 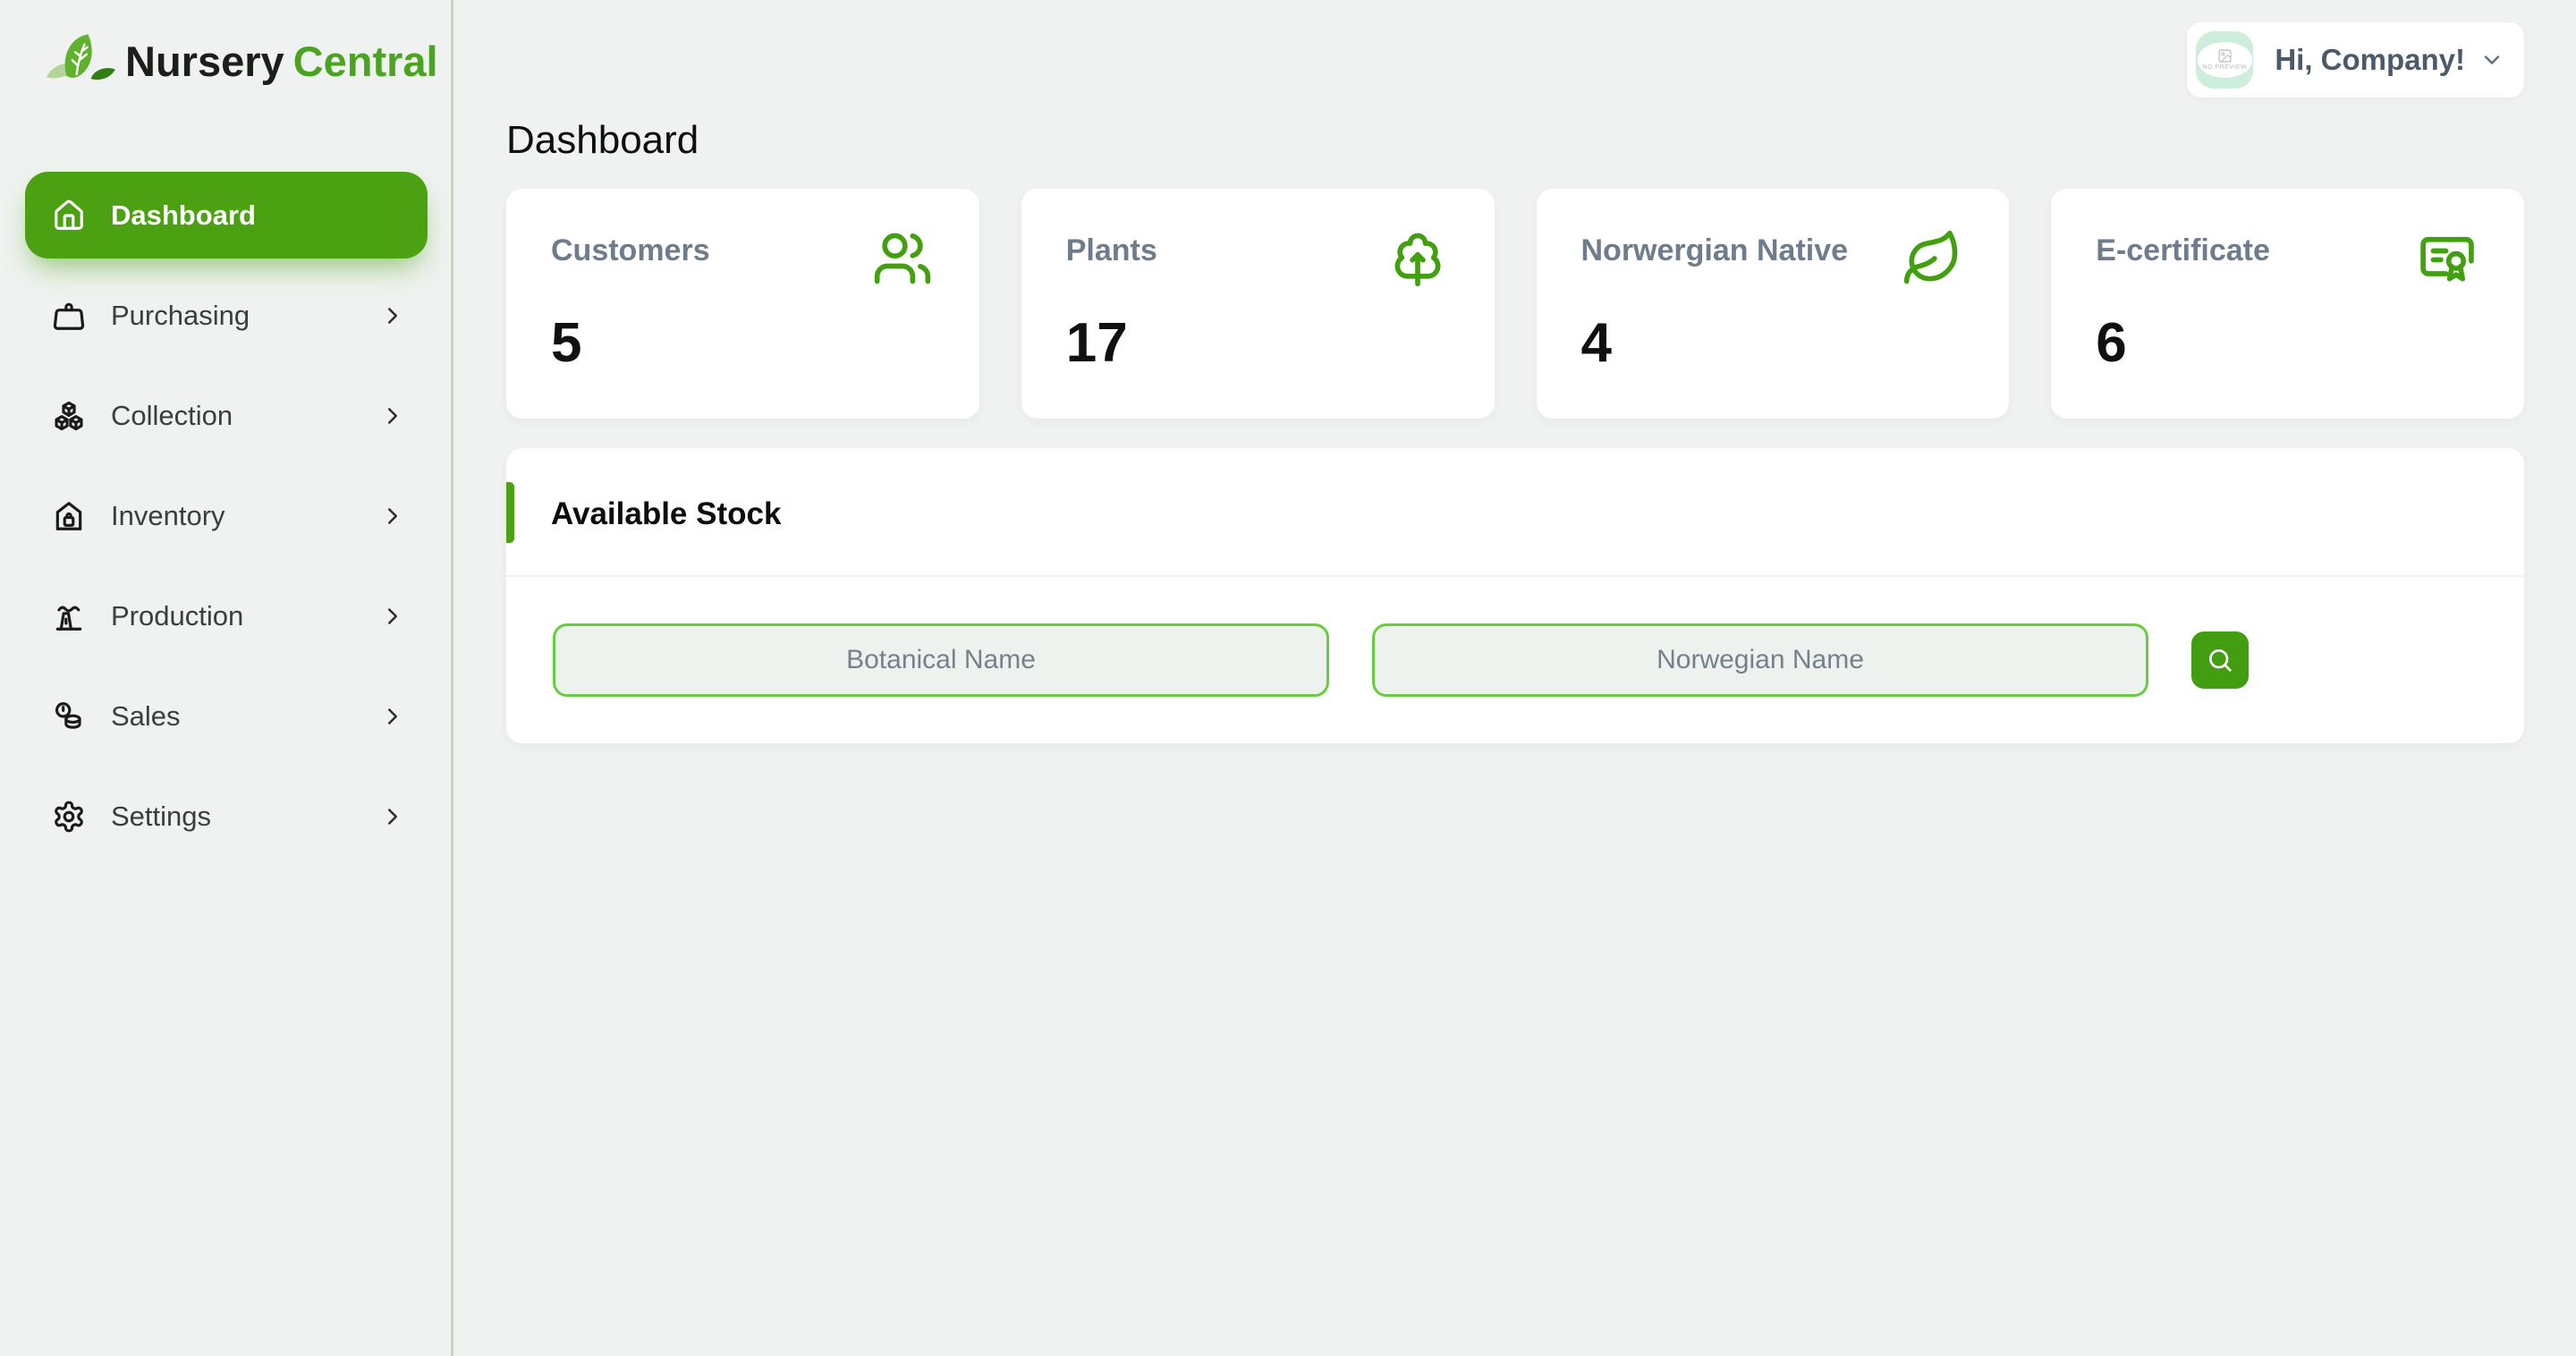 I want to click on users-icon, so click(x=902, y=258).